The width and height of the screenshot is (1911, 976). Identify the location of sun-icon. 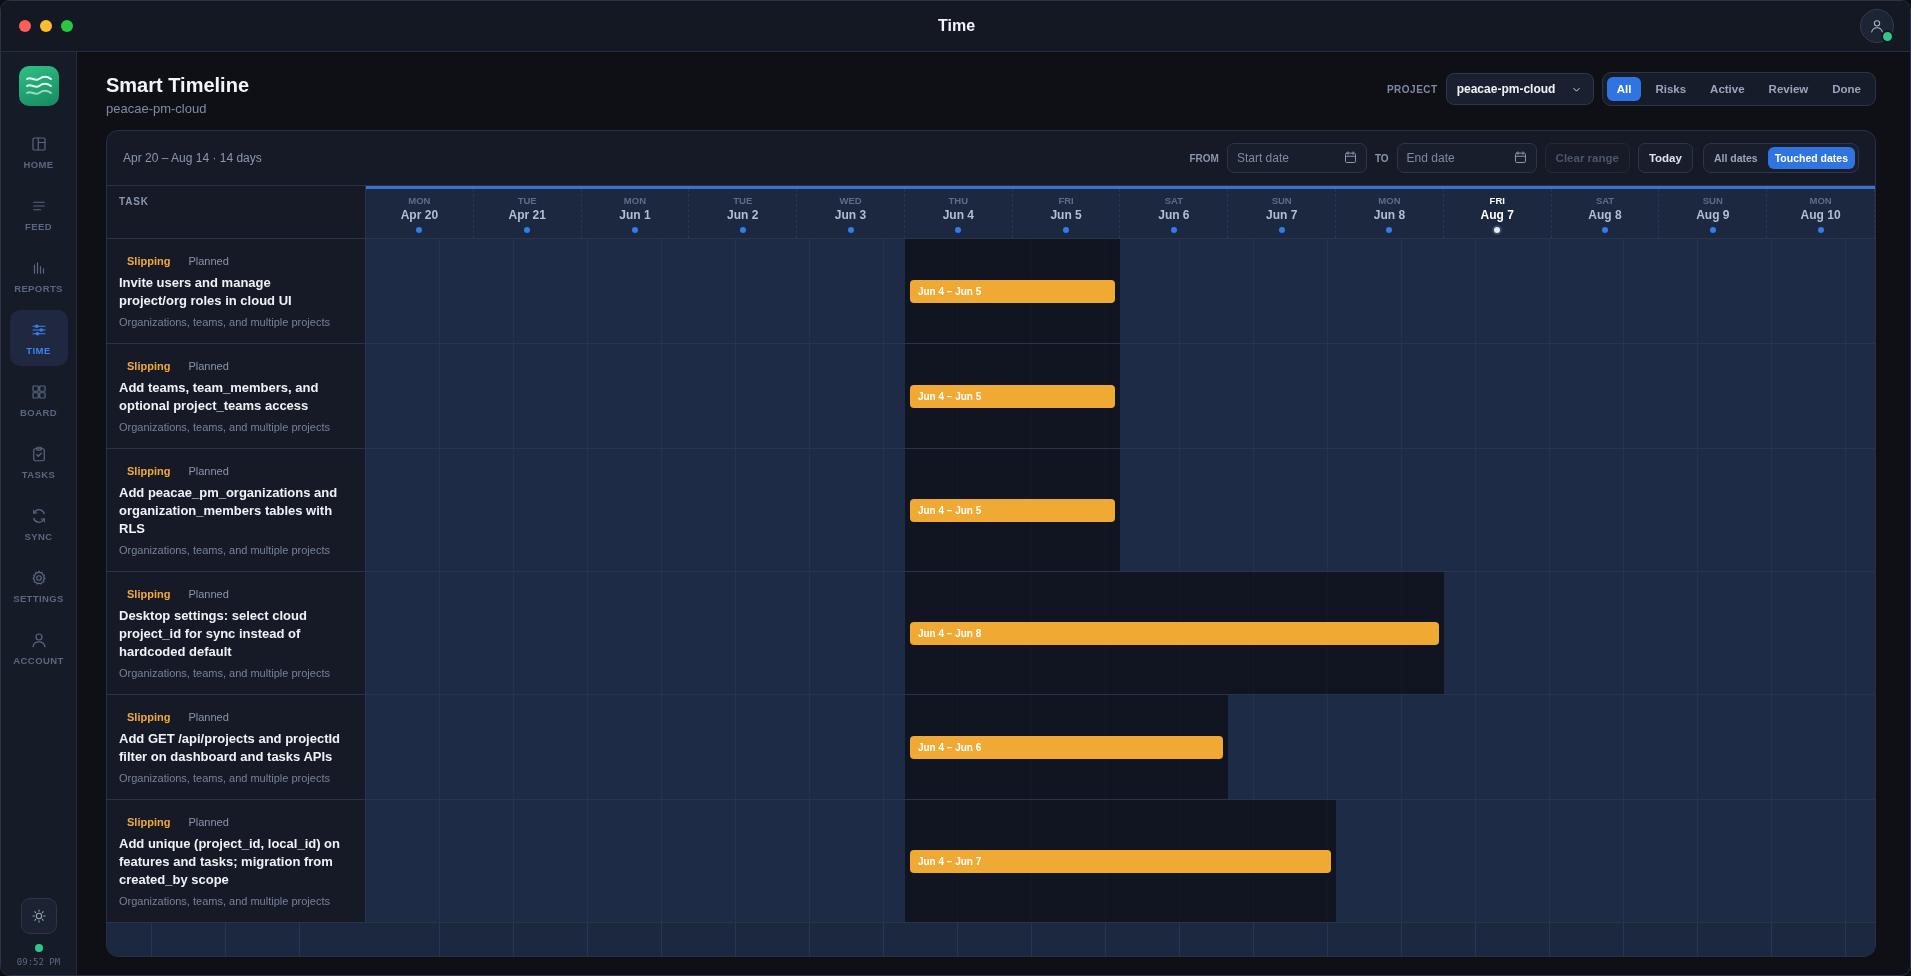
(38, 916).